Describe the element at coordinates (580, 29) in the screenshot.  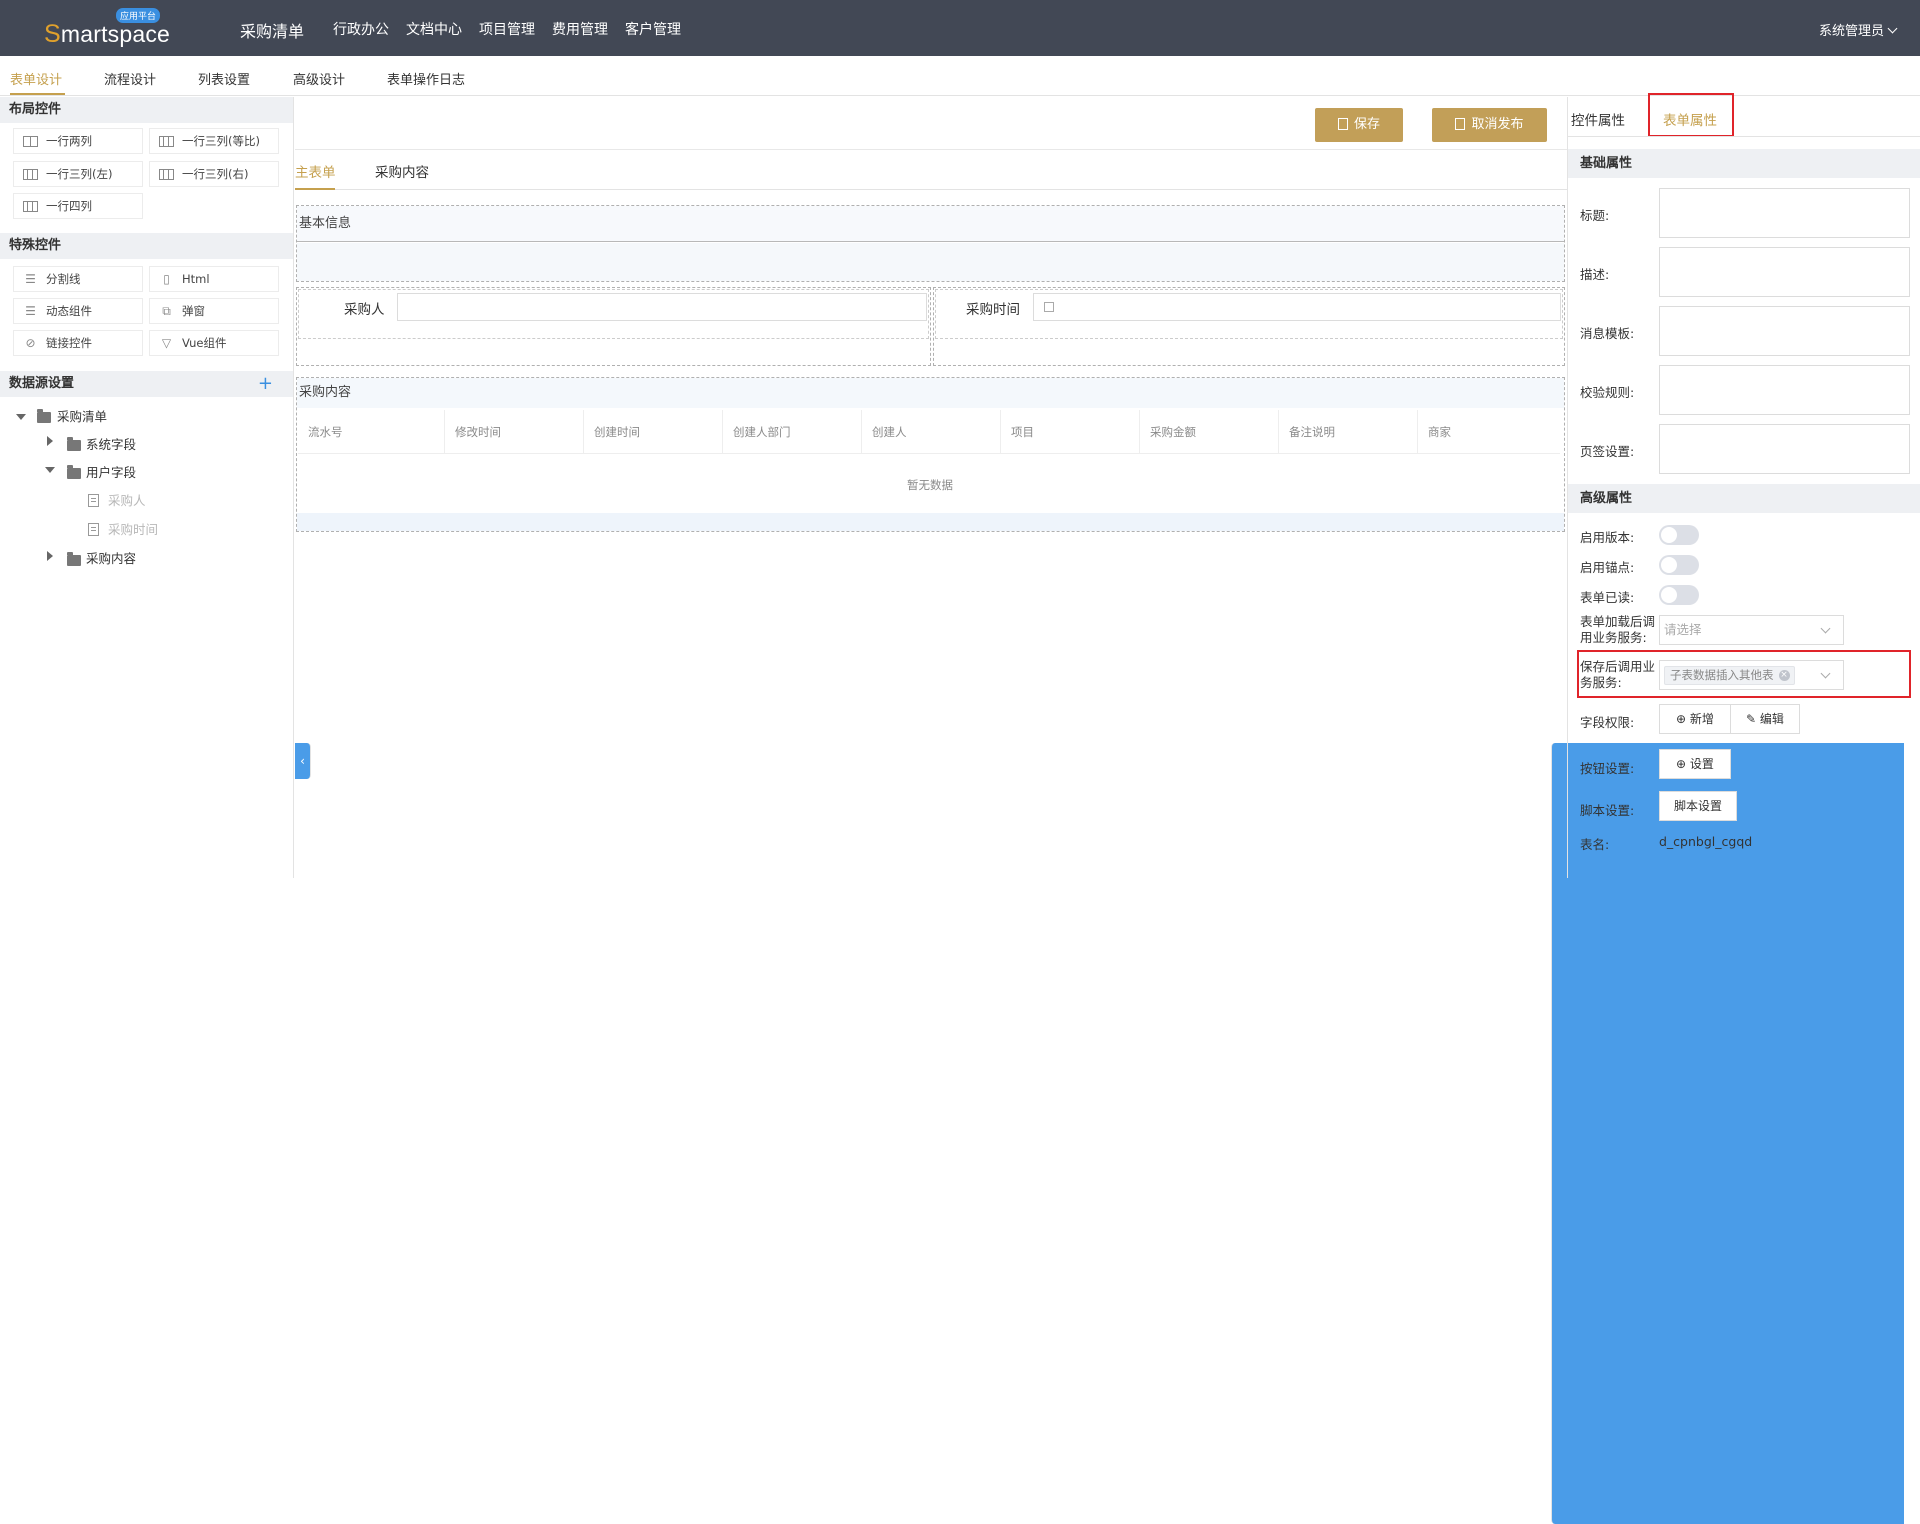
I see `nav-item-expenses: 费用管理` at that location.